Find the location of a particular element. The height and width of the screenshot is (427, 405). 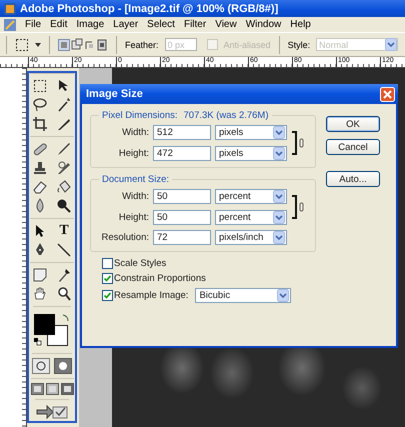

input-field: 72 is located at coordinates (182, 237).